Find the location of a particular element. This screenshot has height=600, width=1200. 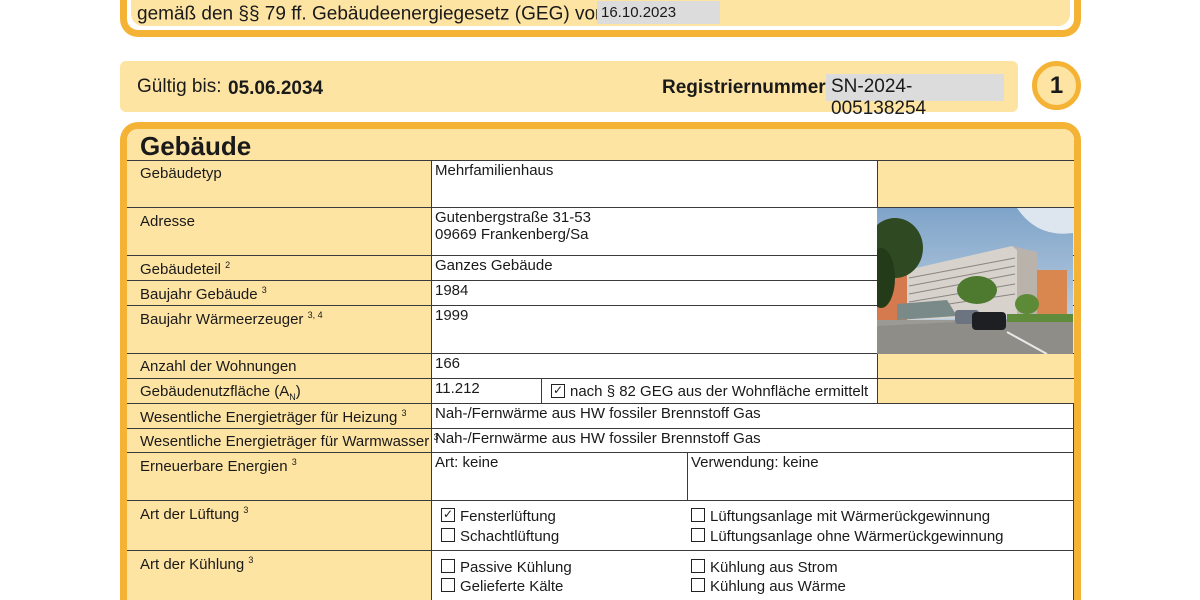

heater-year-label: Baujahr Wärmeerzeuger 3, 4 is located at coordinates (231, 319).